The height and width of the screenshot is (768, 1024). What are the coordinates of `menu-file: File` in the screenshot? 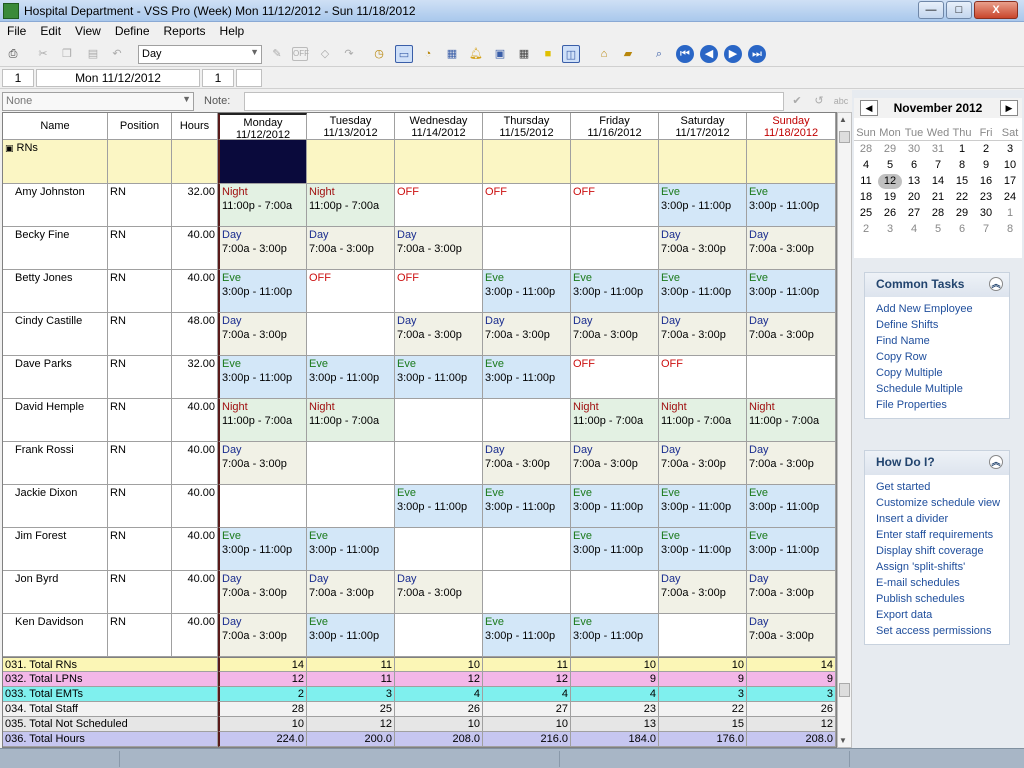 It's located at (16, 31).